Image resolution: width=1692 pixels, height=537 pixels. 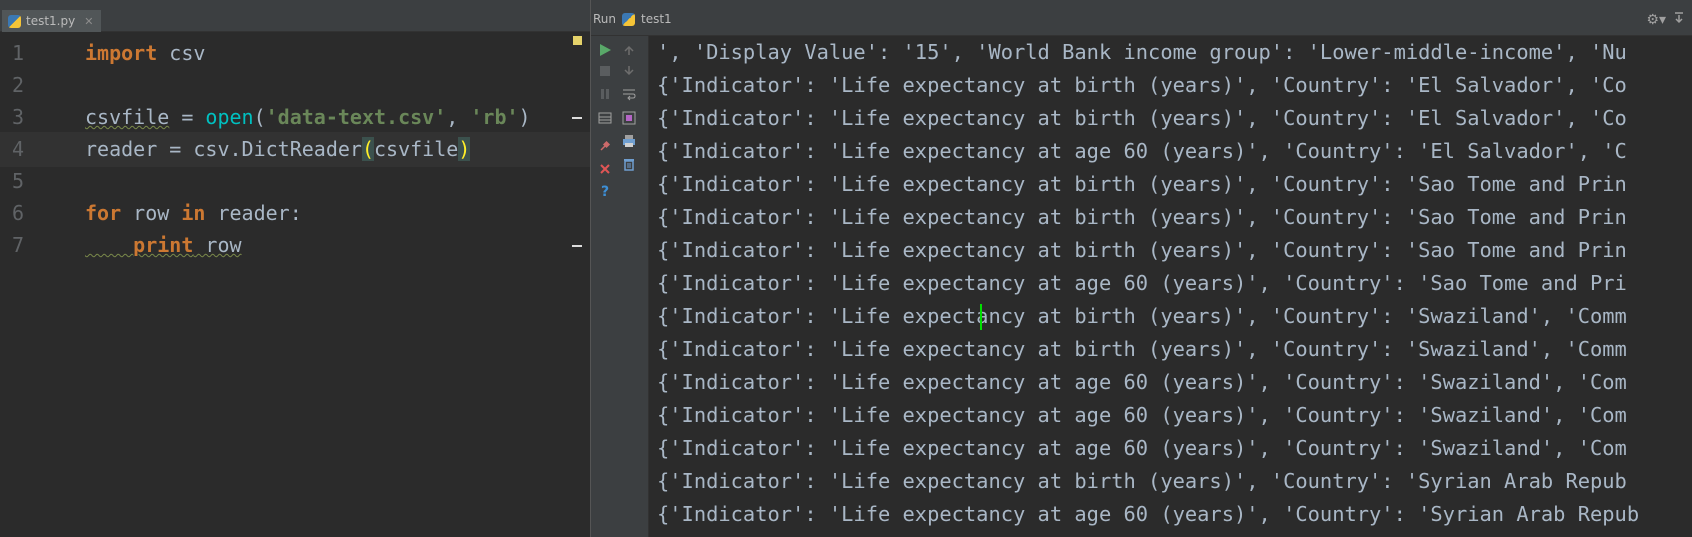 I want to click on soft-wrap-icon, so click(x=629, y=94).